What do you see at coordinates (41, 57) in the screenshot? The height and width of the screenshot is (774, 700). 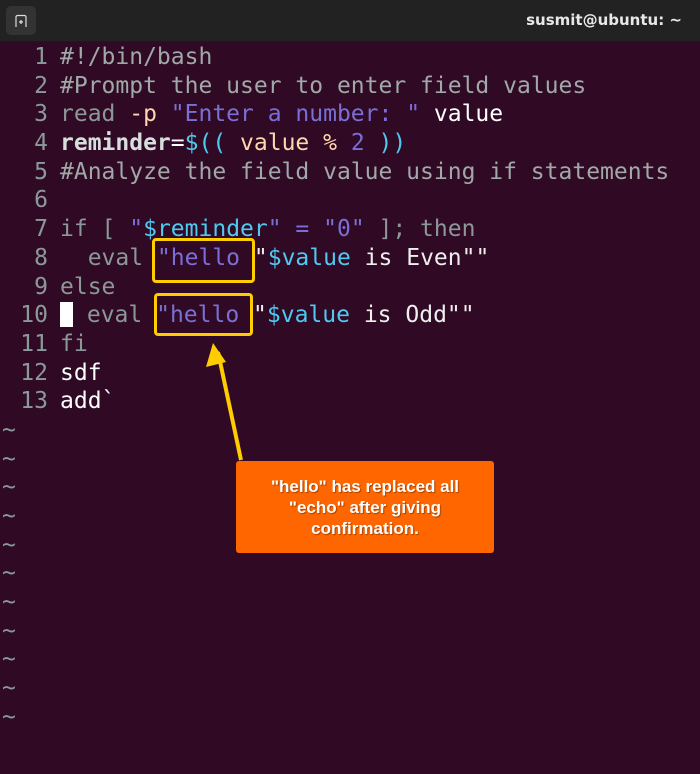 I see `line-number: 1` at bounding box center [41, 57].